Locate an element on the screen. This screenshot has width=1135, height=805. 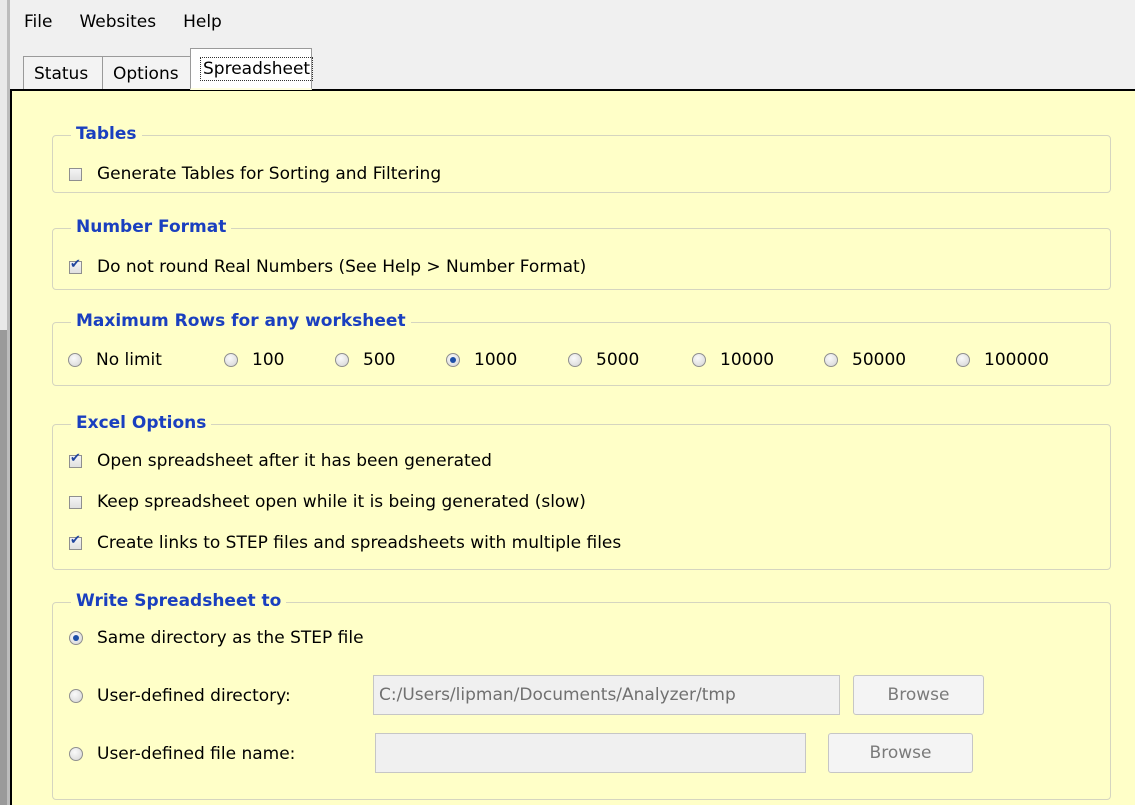
max-rows-label-100000: 100000 is located at coordinates (1016, 360).